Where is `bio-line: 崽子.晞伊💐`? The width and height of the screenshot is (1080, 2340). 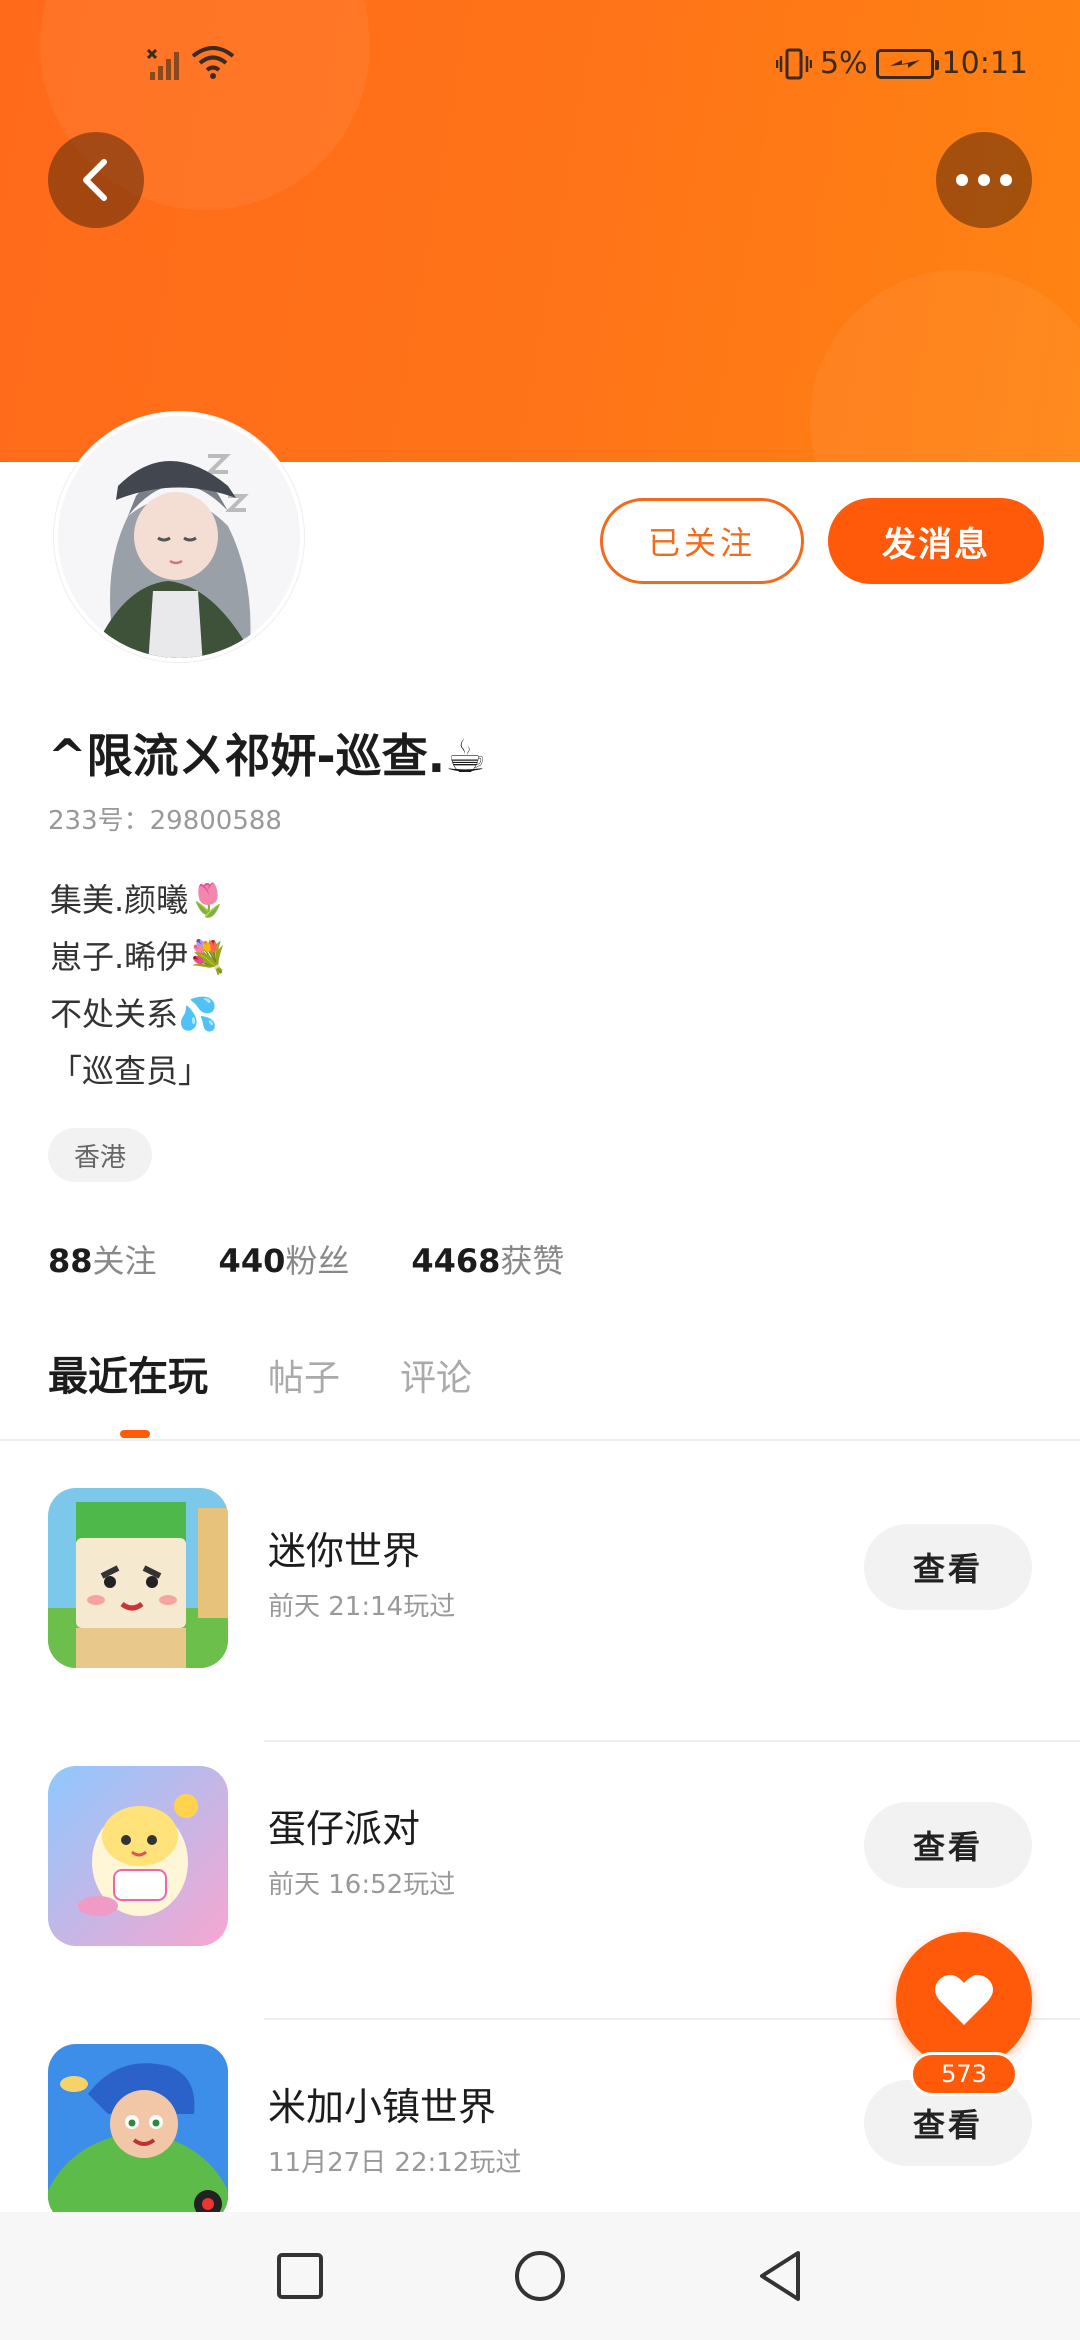
bio-line: 崽子.晞伊💐 is located at coordinates (139, 957).